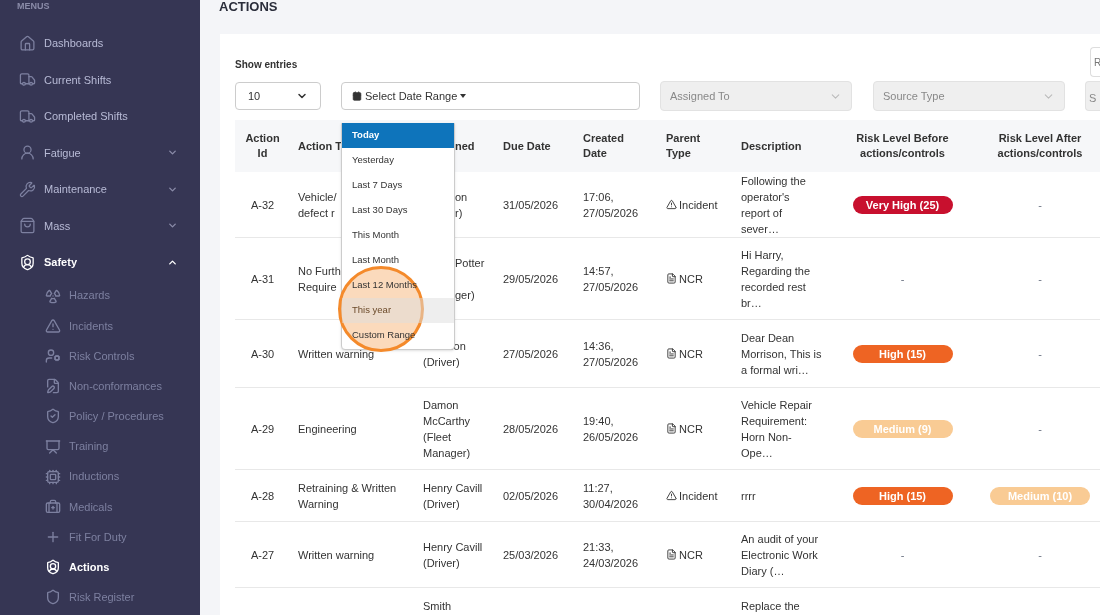  I want to click on table-cell-text: 31/05/2026, so click(531, 205).